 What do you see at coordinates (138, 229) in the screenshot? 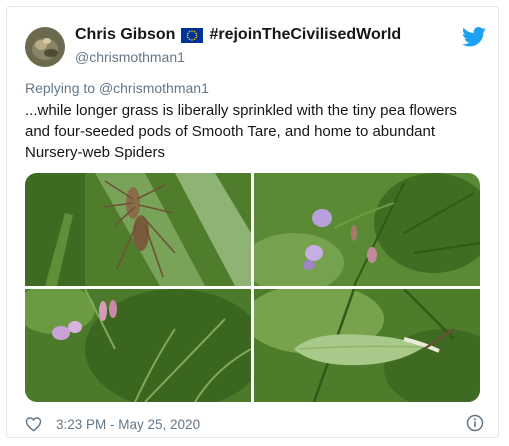
I see `media-photo-spider` at bounding box center [138, 229].